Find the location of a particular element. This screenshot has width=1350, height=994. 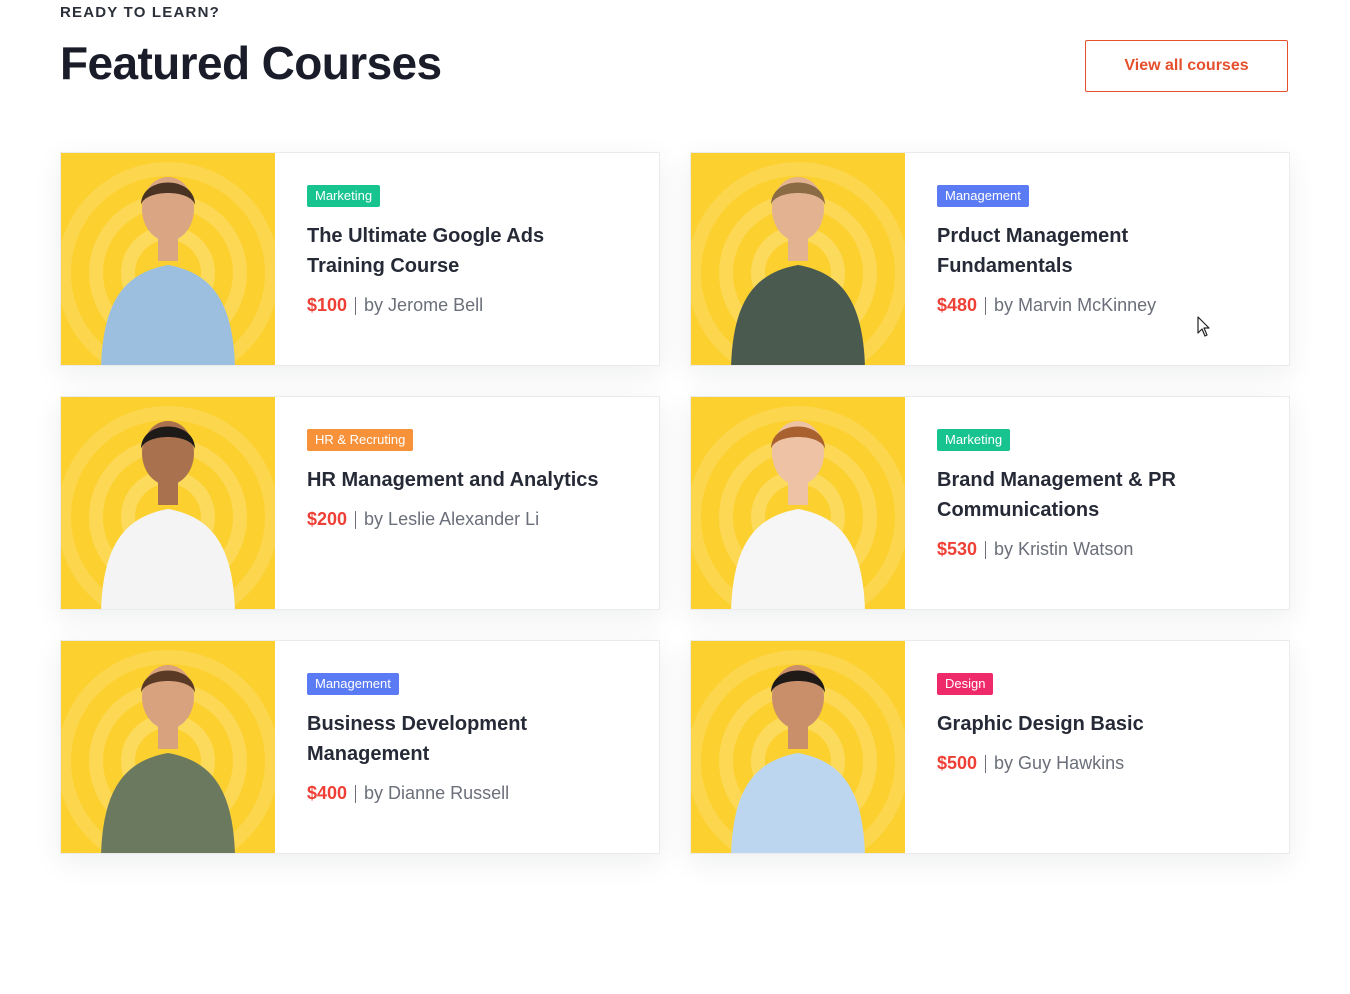

course-meta: $480 by Marvin McKinney is located at coordinates (1097, 305).